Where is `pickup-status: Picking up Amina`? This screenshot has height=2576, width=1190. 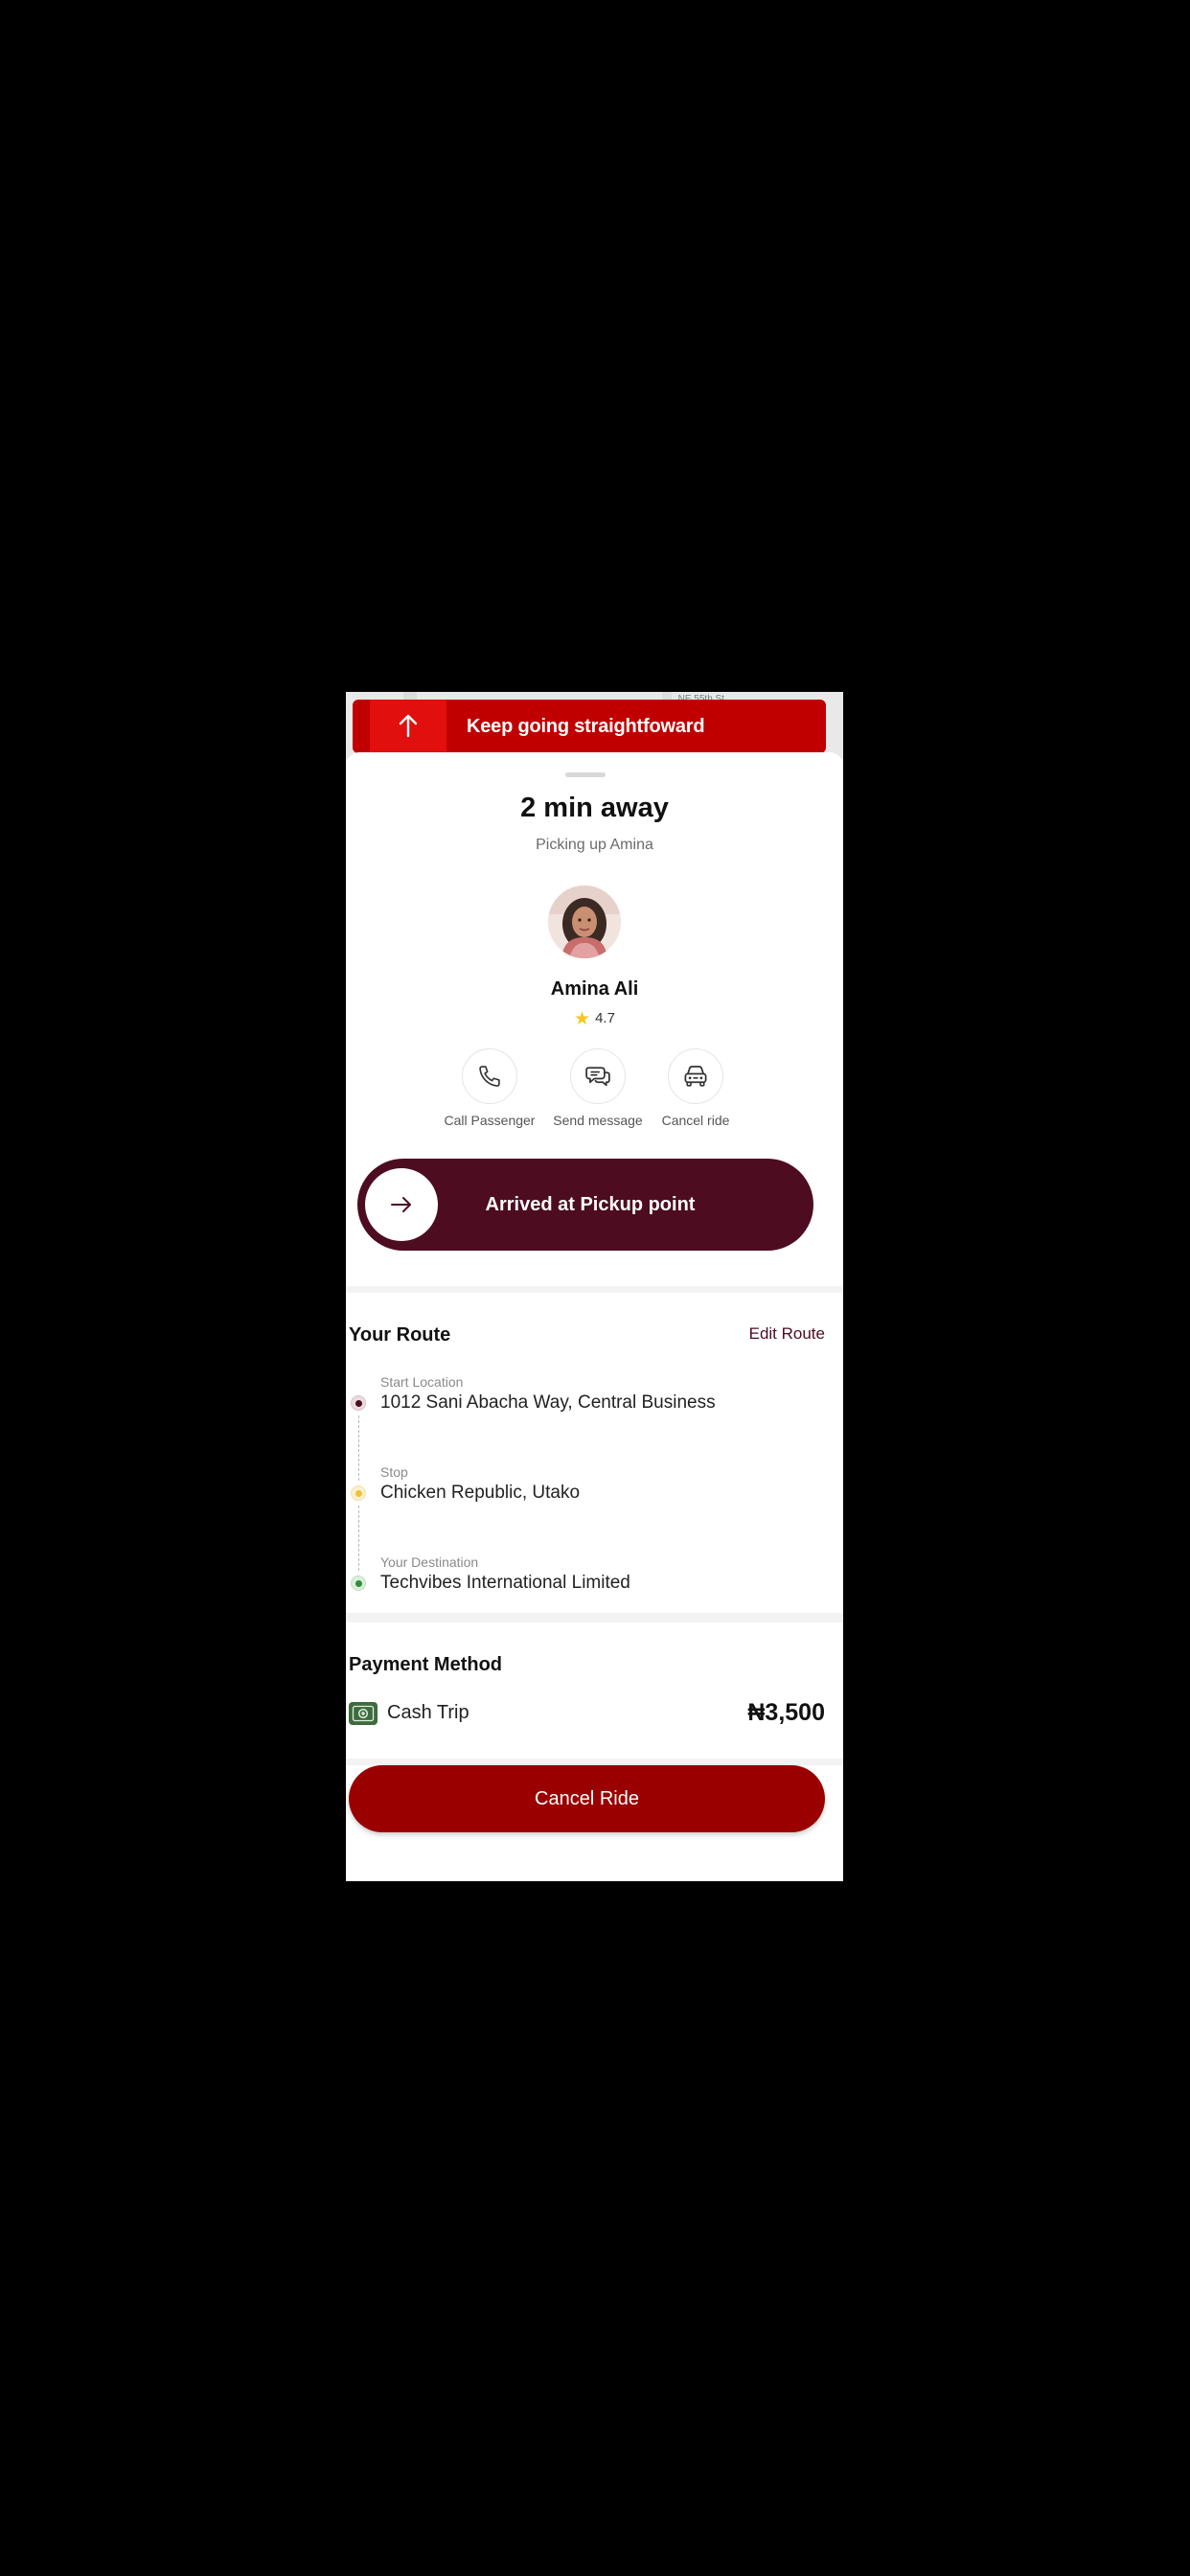
pickup-status: Picking up Amina is located at coordinates (594, 845).